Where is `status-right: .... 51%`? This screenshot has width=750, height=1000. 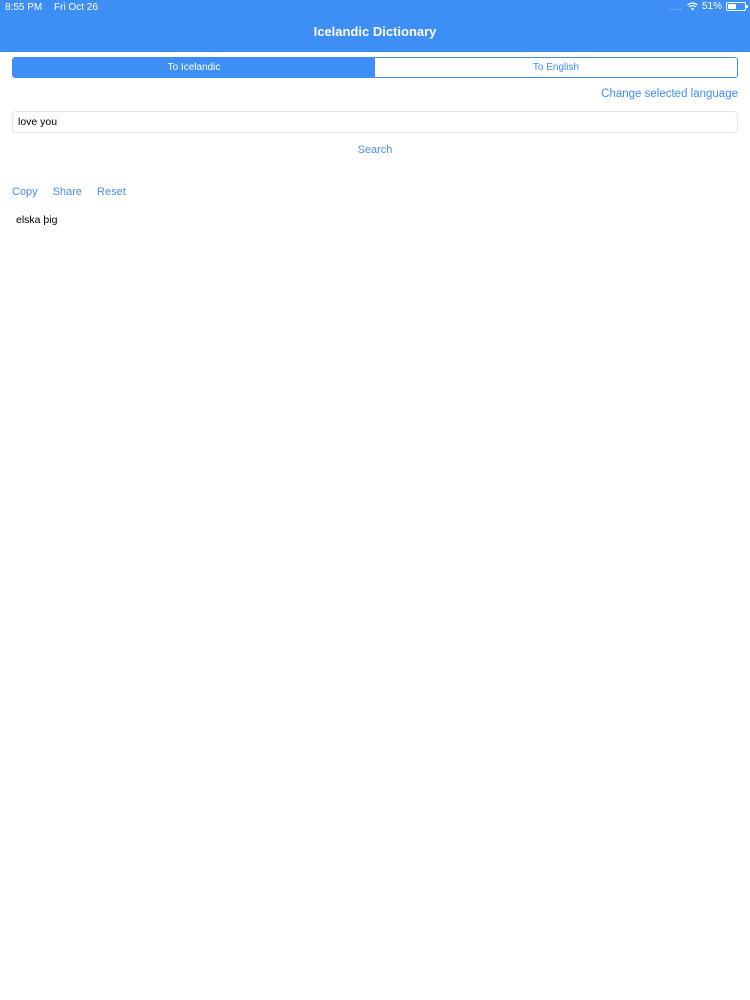 status-right: .... 51% is located at coordinates (708, 6).